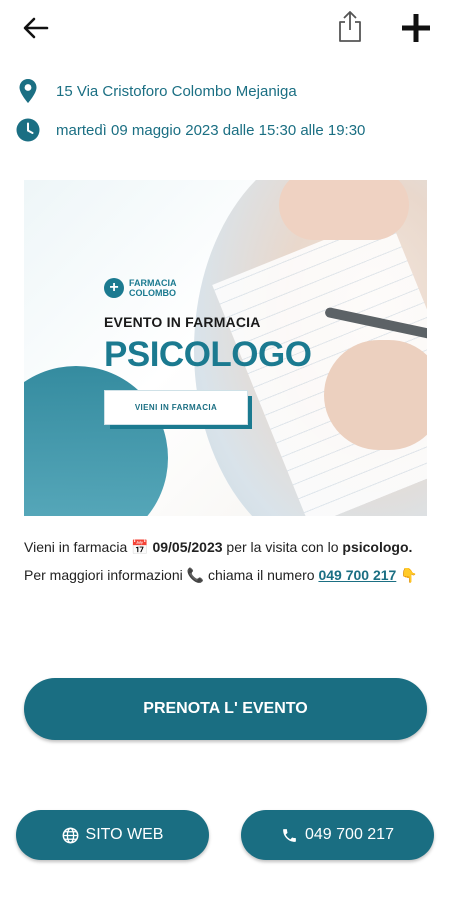 The width and height of the screenshot is (450, 900). Describe the element at coordinates (416, 28) in the screenshot. I see `plus-icon` at that location.